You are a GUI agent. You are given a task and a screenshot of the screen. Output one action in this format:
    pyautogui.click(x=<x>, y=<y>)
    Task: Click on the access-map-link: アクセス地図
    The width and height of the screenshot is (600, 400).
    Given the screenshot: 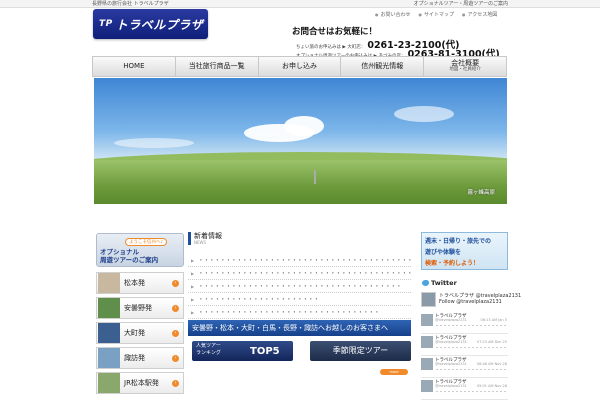 What is the action you would take?
    pyautogui.click(x=480, y=14)
    